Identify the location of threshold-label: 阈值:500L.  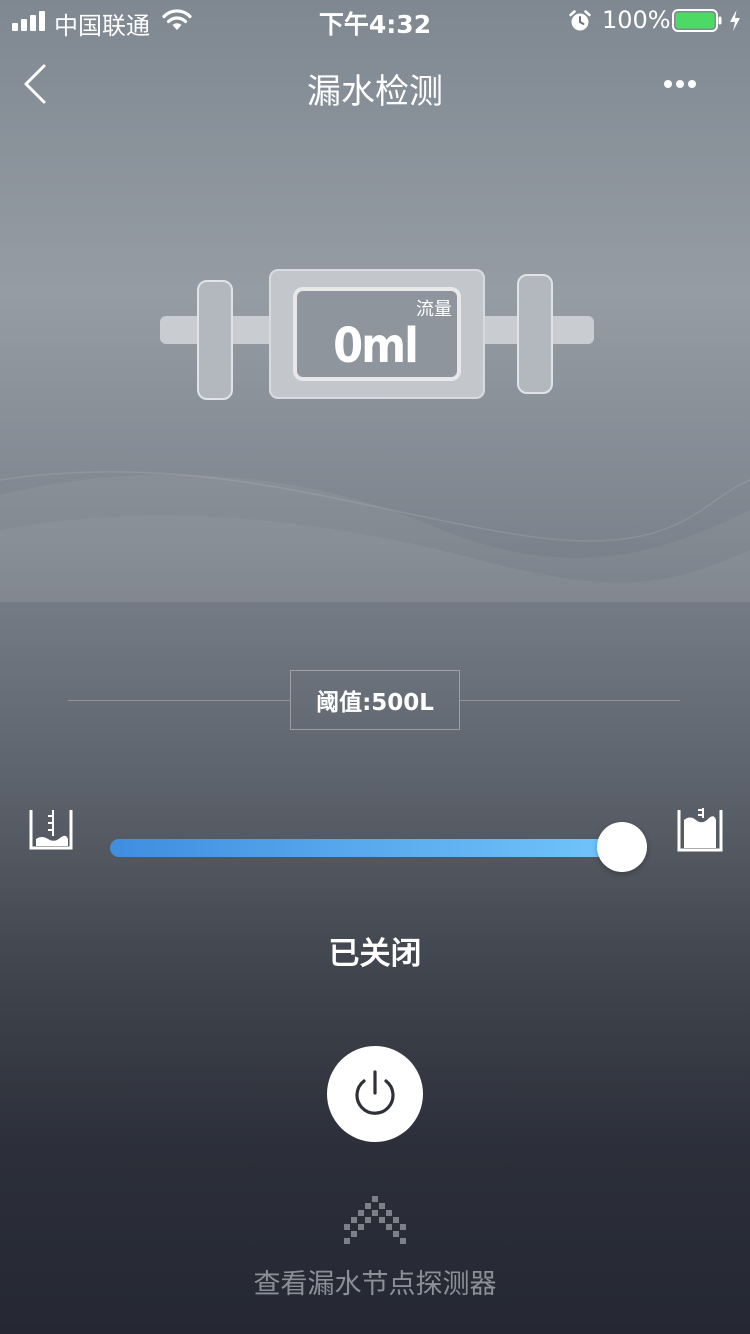
(375, 703).